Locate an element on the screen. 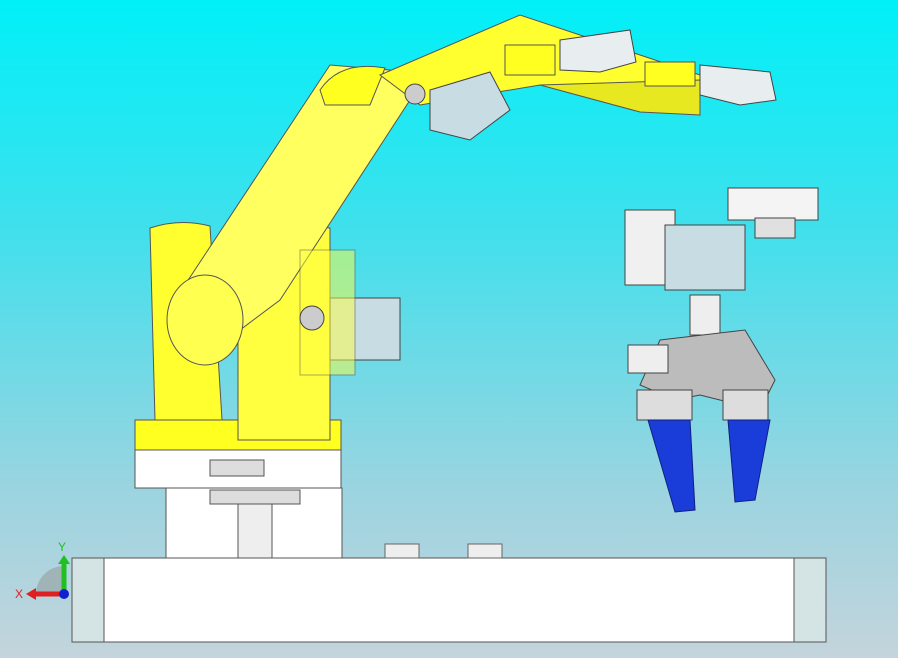  y-axis-label: Y is located at coordinates (62, 547).